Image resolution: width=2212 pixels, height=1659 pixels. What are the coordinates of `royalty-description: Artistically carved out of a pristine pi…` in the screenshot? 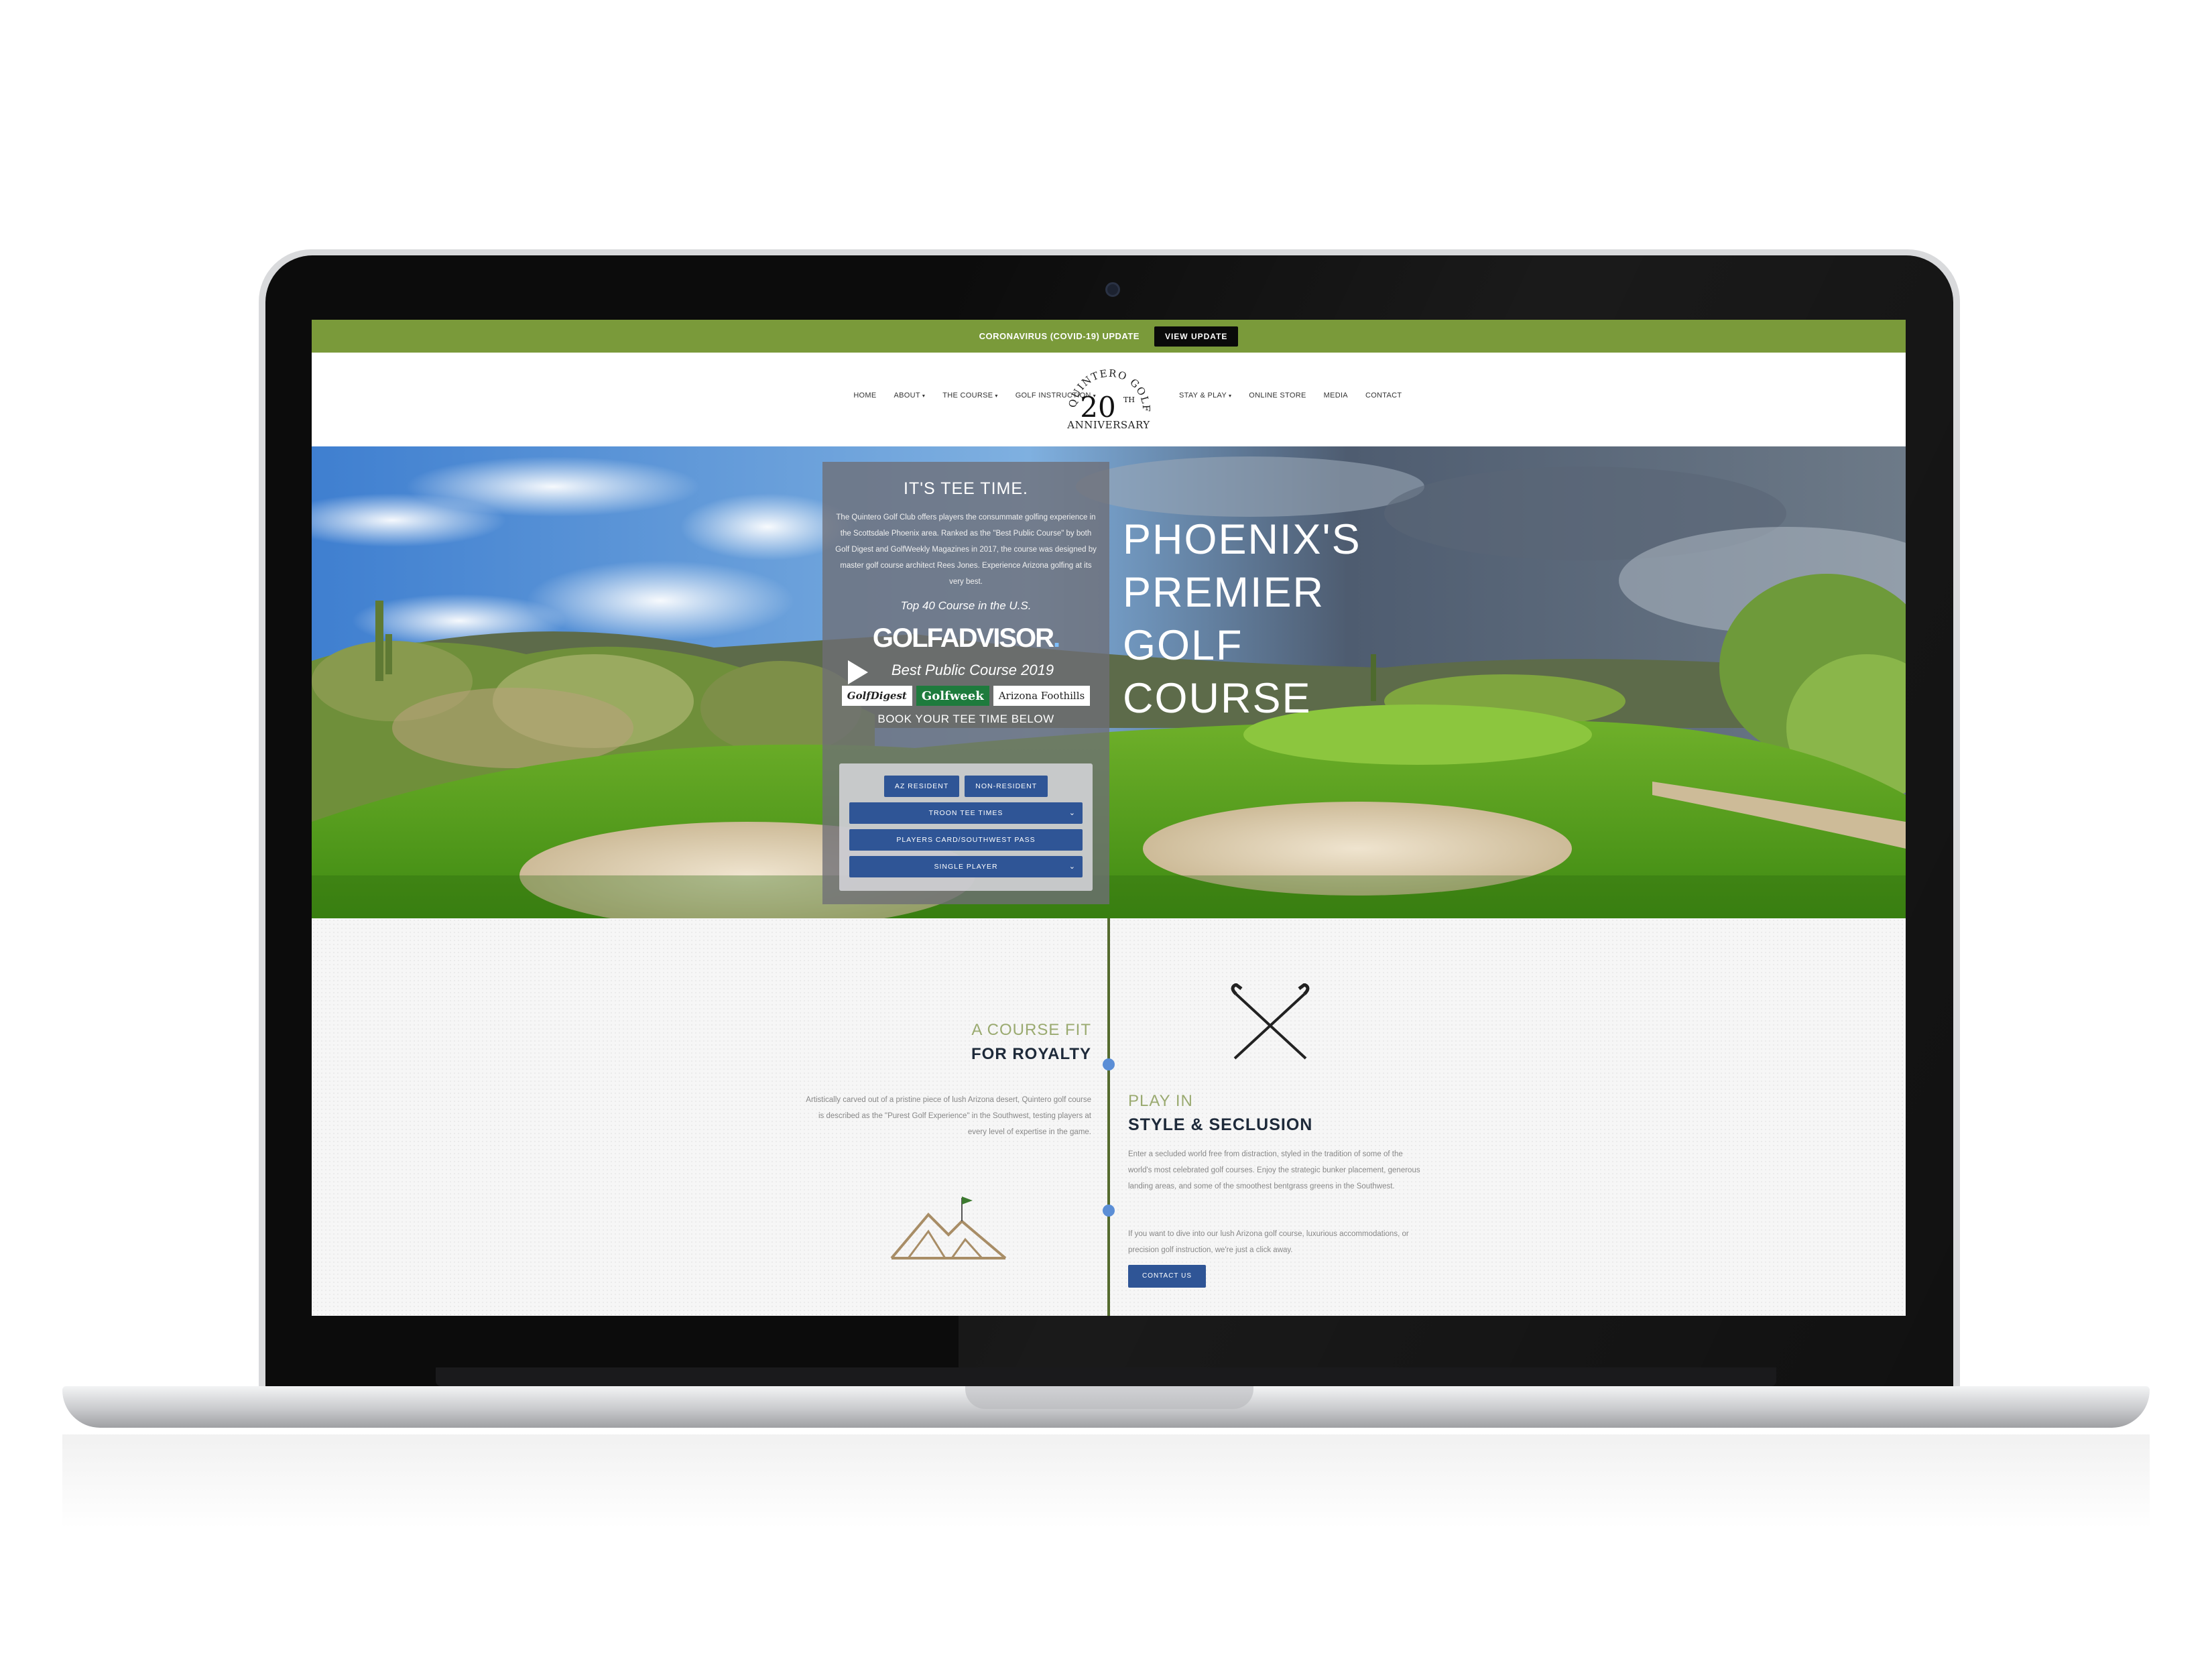 It's located at (948, 1116).